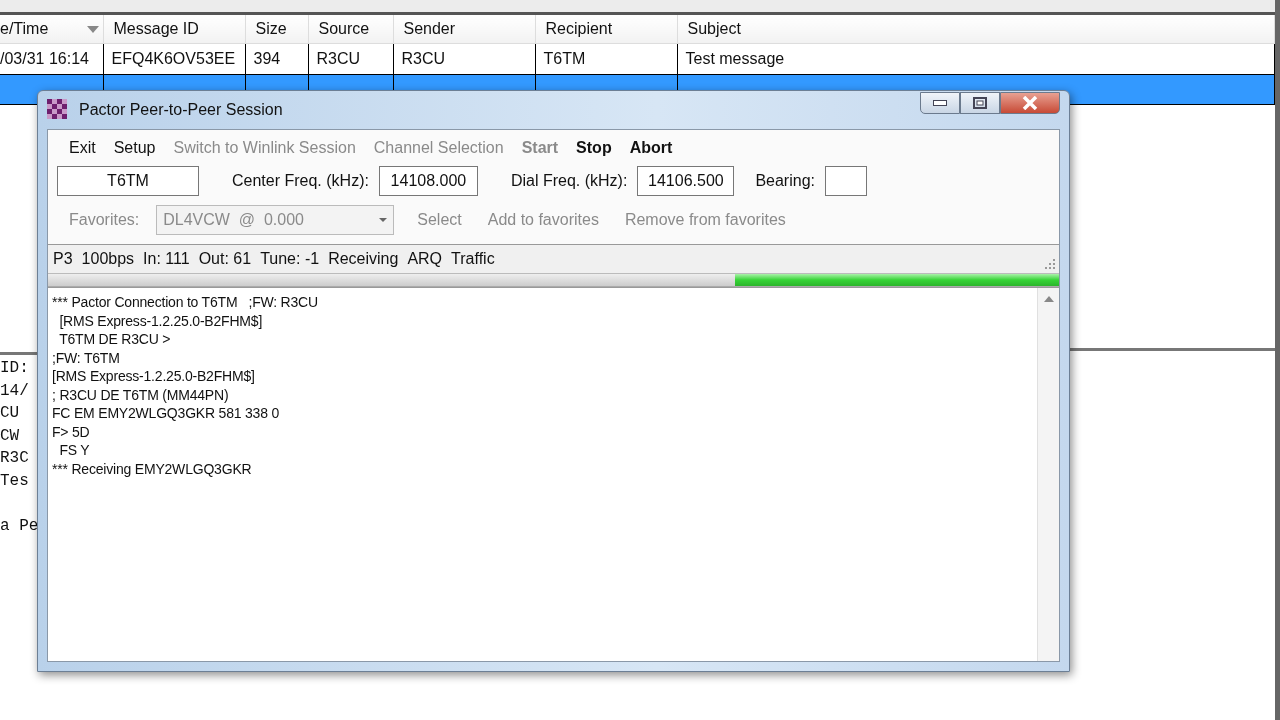  What do you see at coordinates (300, 181) in the screenshot?
I see `field-label: Center Freq. (kHz):` at bounding box center [300, 181].